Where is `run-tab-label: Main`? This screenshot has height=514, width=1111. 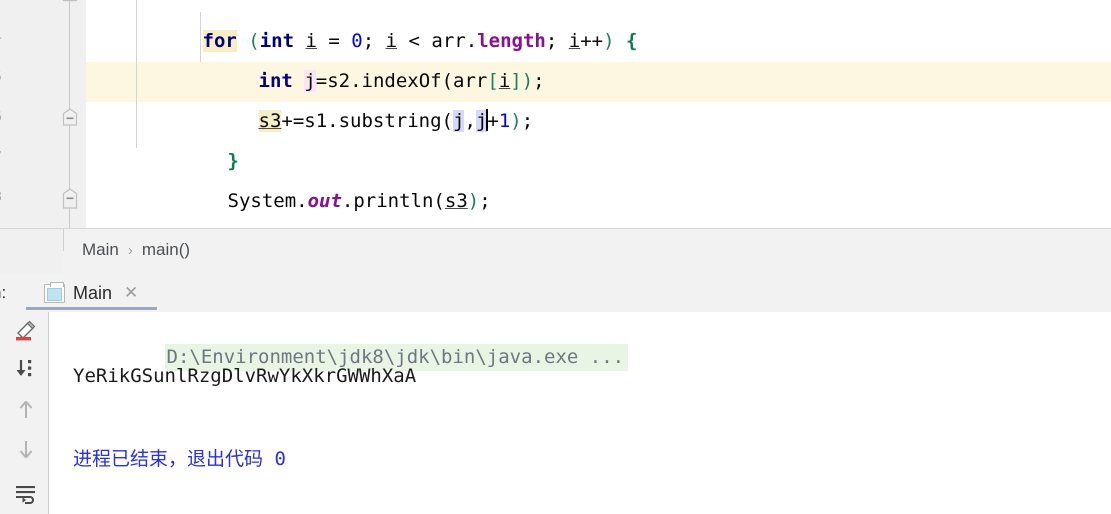
run-tab-label: Main is located at coordinates (93, 292).